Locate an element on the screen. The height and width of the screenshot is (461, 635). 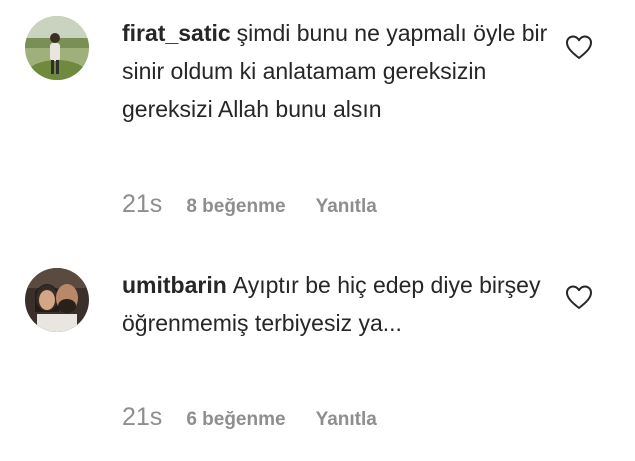
comment-likes-button: 6 beğenme is located at coordinates (235, 420).